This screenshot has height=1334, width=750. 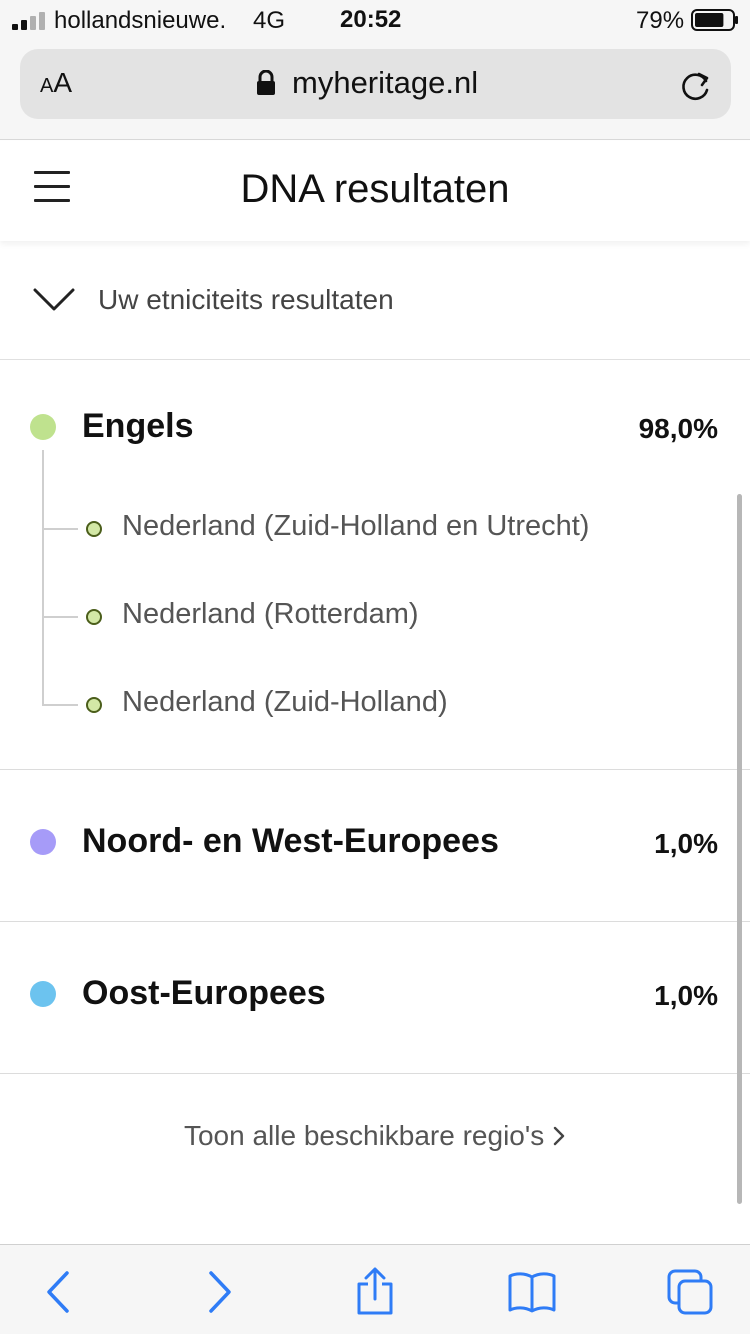 I want to click on subregion-label: Nederland (Rotterdam), so click(x=270, y=614).